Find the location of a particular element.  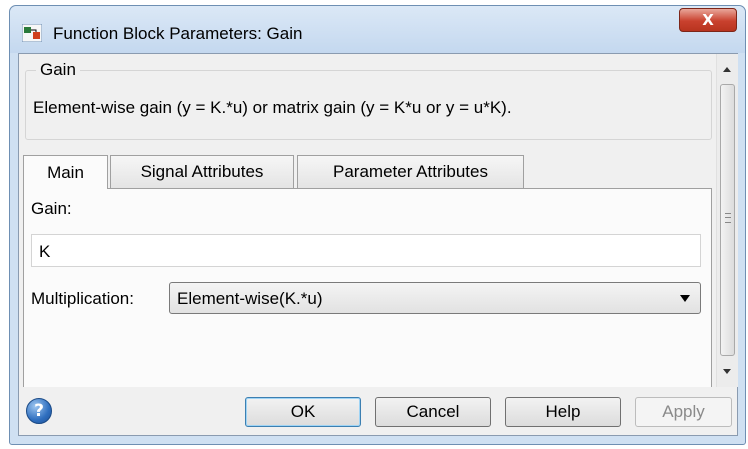

apply-button-label: Apply is located at coordinates (683, 411).